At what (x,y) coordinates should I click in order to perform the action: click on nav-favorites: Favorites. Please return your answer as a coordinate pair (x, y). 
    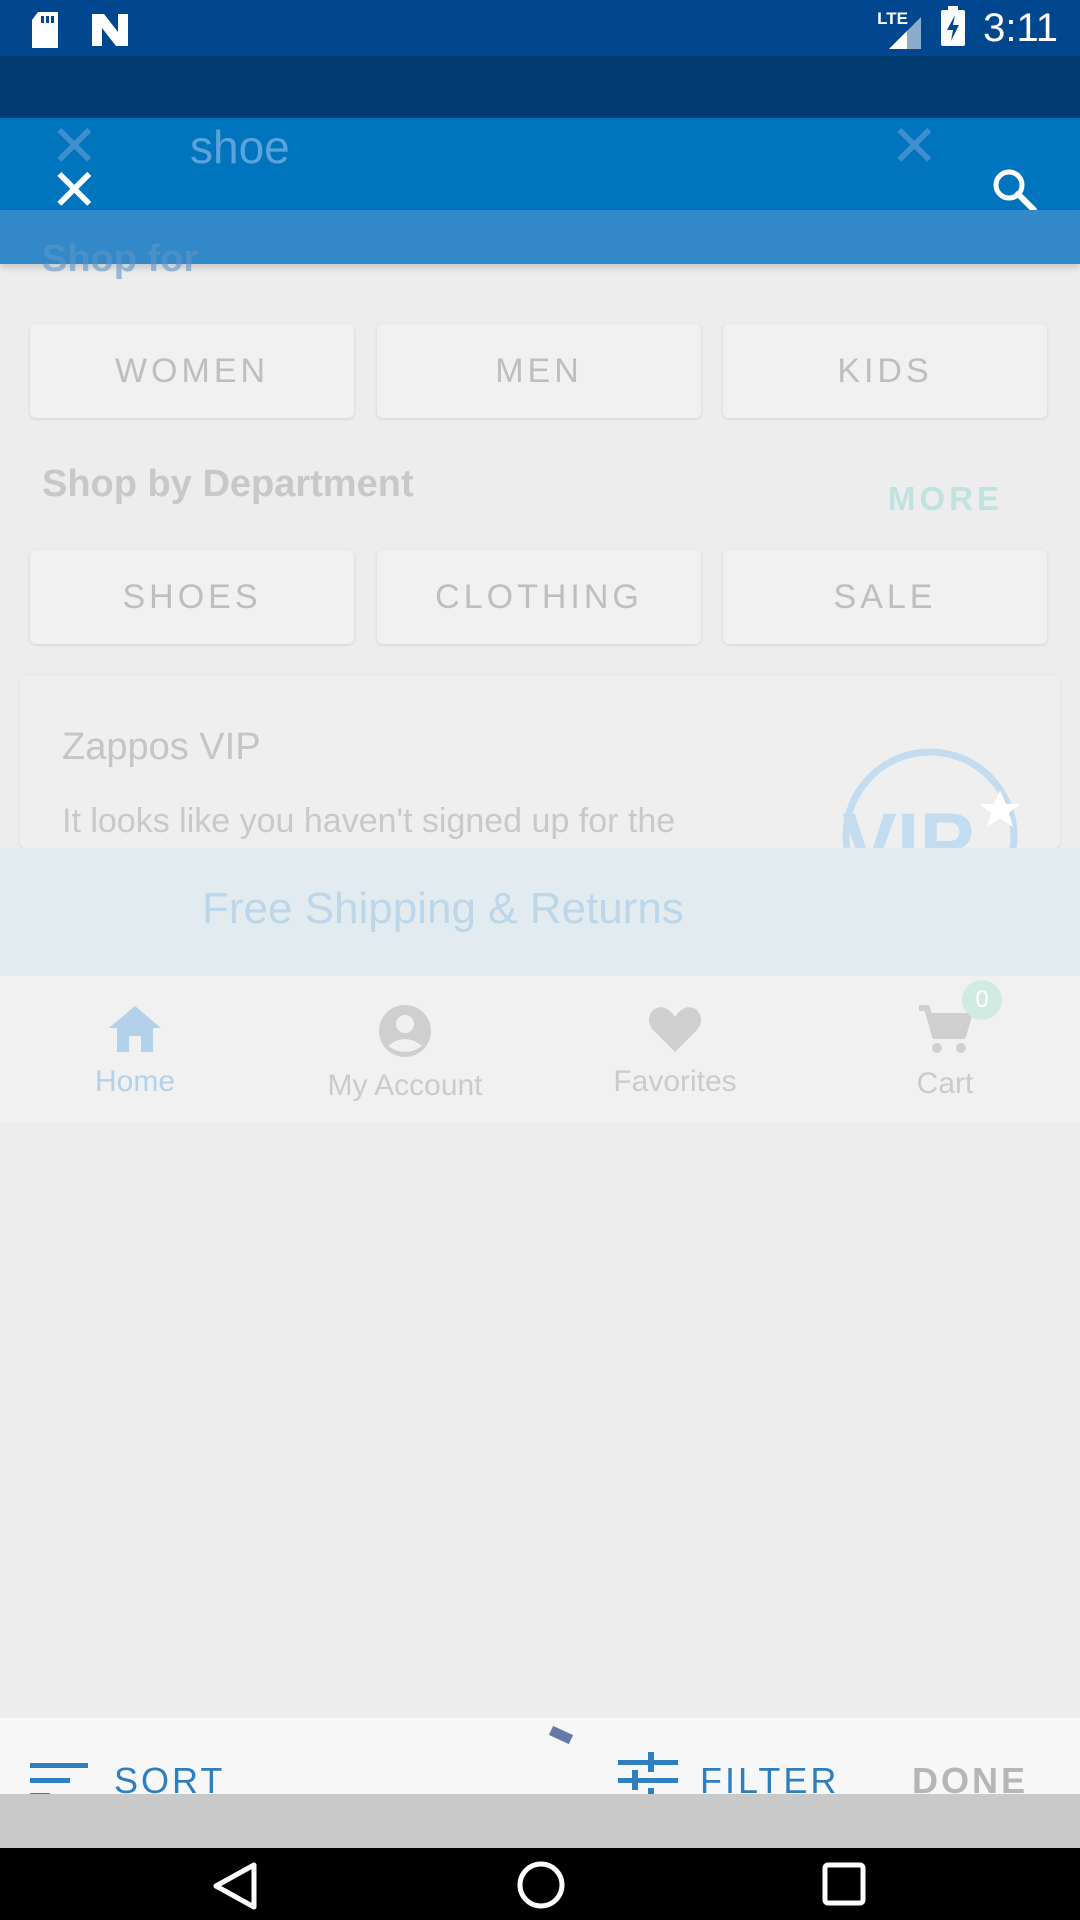
    Looking at the image, I should click on (675, 1051).